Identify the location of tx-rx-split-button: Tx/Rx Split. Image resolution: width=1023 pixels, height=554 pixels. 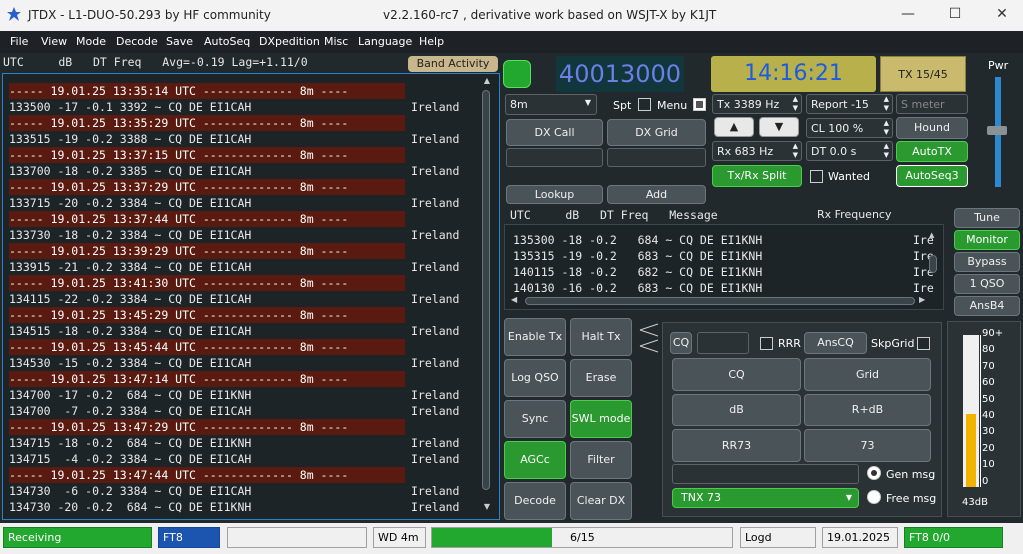
(757, 176).